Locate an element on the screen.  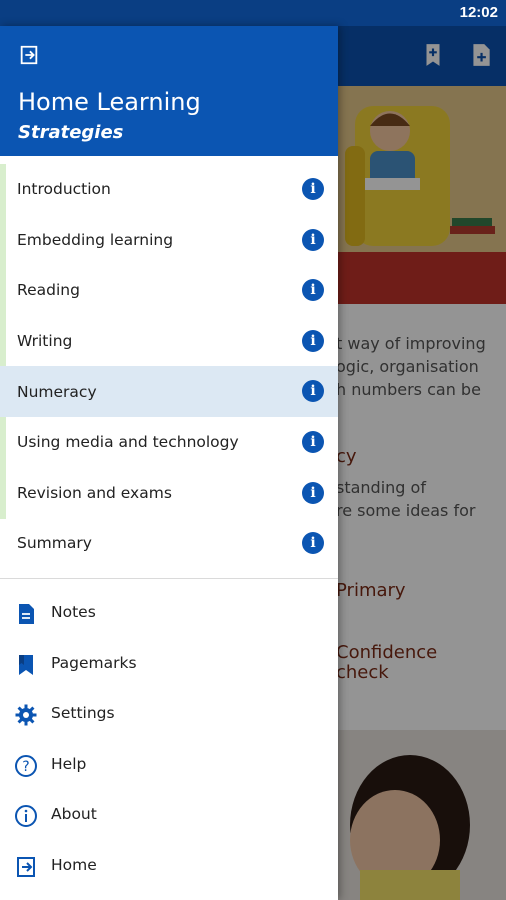
chapter-label: Reading is located at coordinates (48, 290).